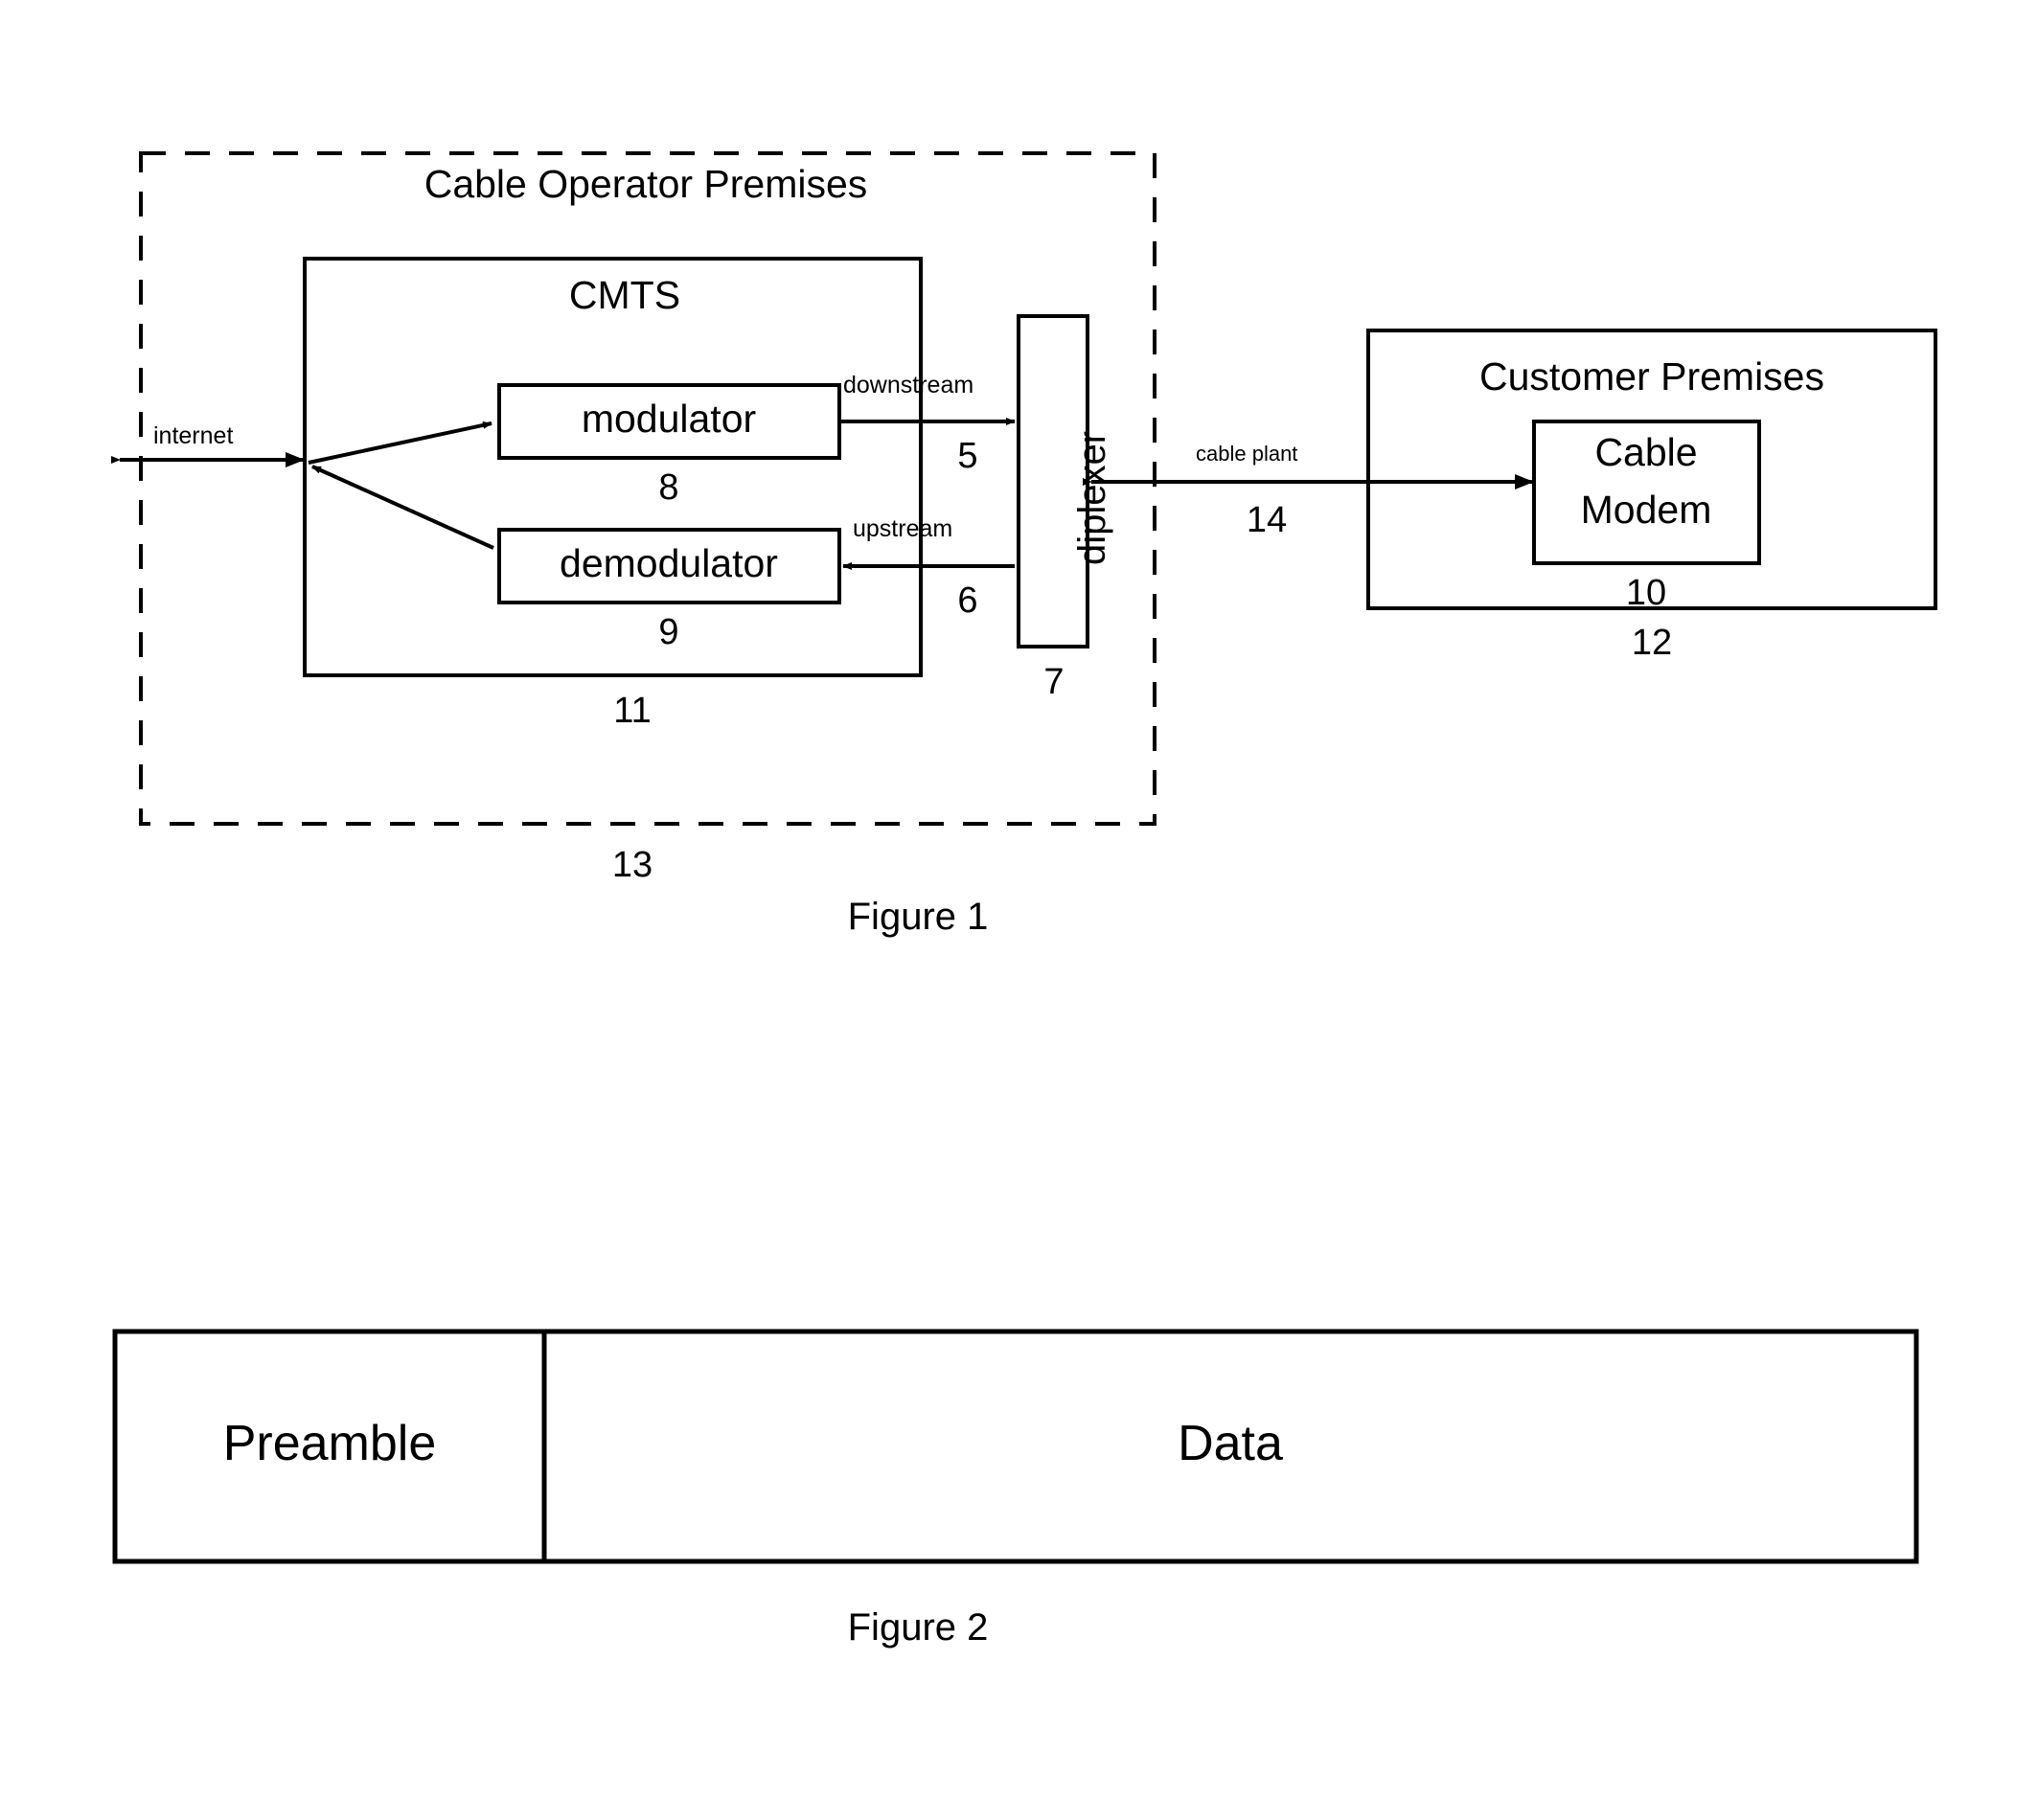 This screenshot has width=2038, height=1820. I want to click on ref-14-cable-plant: 14, so click(1267, 520).